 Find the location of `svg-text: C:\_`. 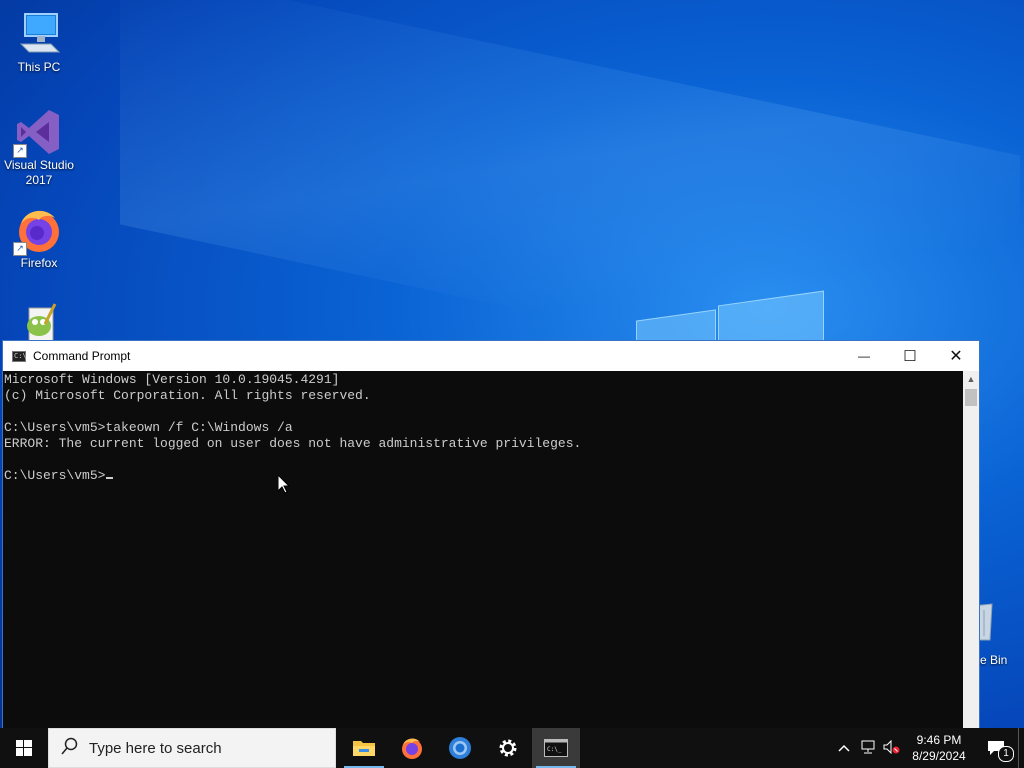

svg-text: C:\_ is located at coordinates (554, 749).